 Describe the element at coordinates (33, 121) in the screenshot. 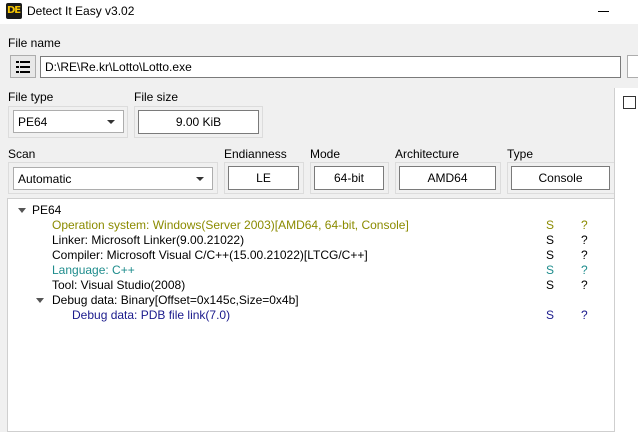

I see `file-type-value: PE64` at that location.